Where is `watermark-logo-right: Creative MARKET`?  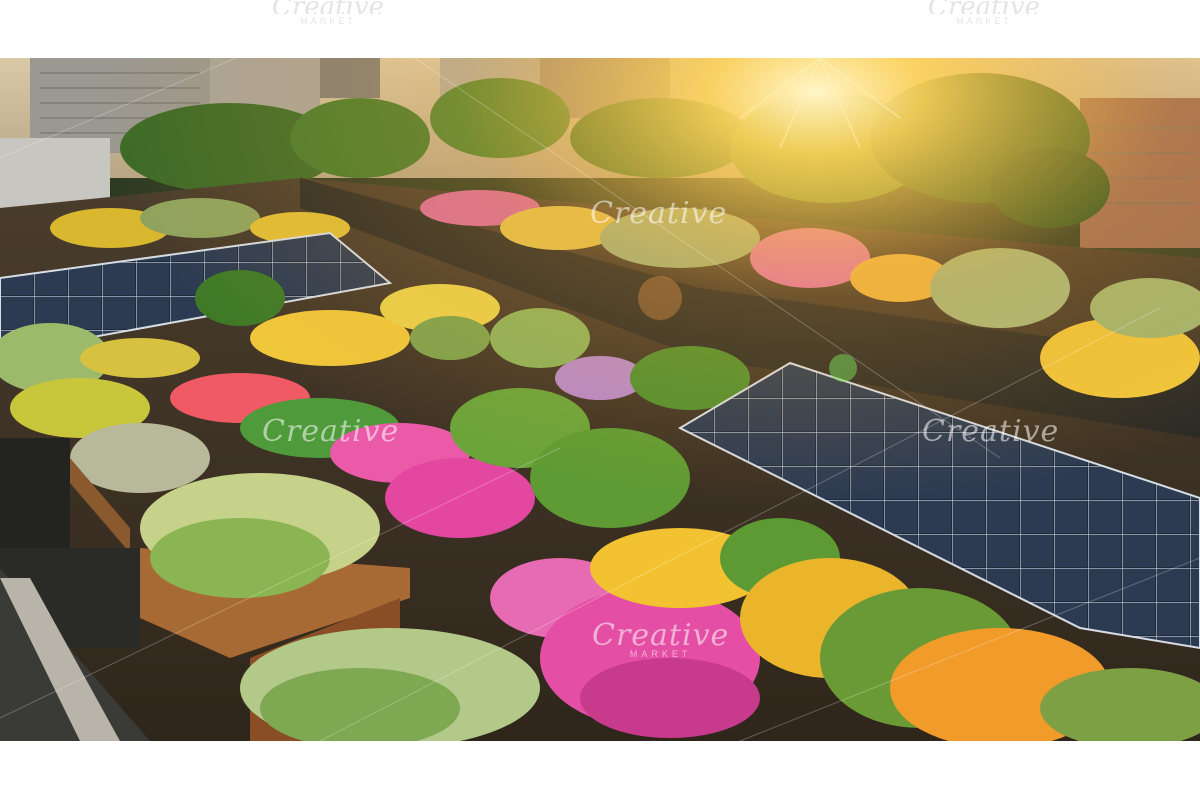
watermark-logo-right: Creative MARKET is located at coordinates (984, 13).